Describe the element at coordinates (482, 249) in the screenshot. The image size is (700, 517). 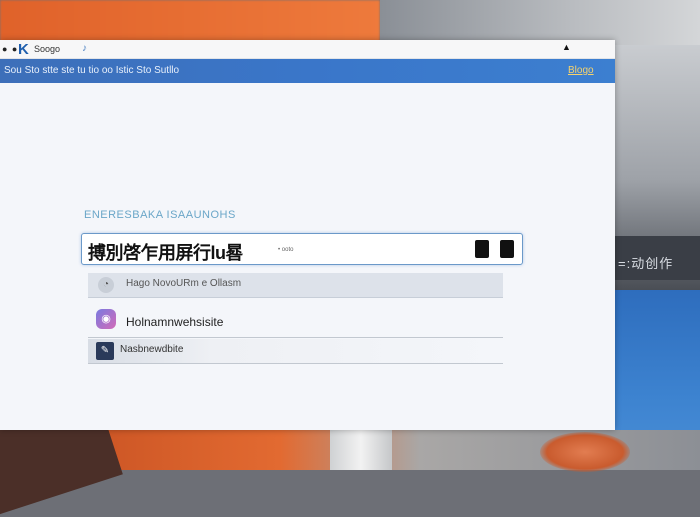
I see `search-button` at that location.